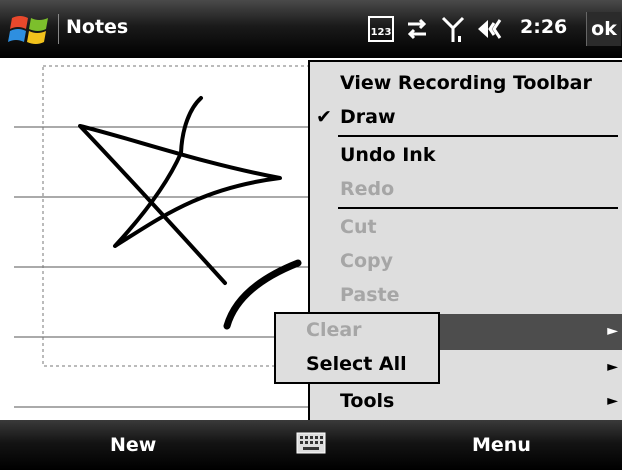 The width and height of the screenshot is (622, 470). Describe the element at coordinates (466, 84) in the screenshot. I see `menu-item-view-recording-toolbar: View Recording Toolbar` at that location.